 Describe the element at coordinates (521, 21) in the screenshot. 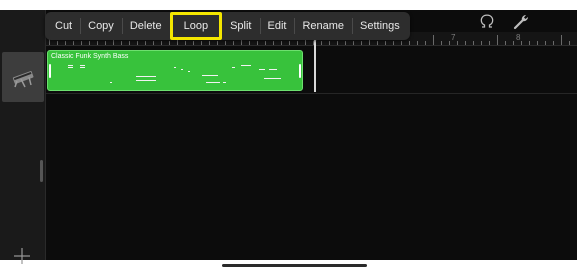

I see `wrench-icon` at that location.